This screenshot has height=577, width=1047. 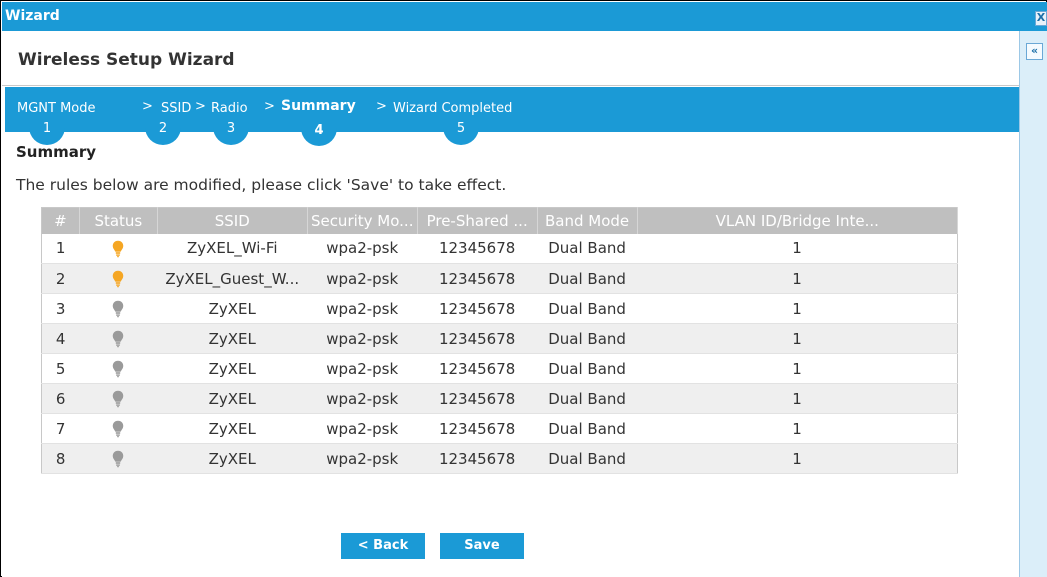 What do you see at coordinates (60, 338) in the screenshot?
I see `cell-number: 4` at bounding box center [60, 338].